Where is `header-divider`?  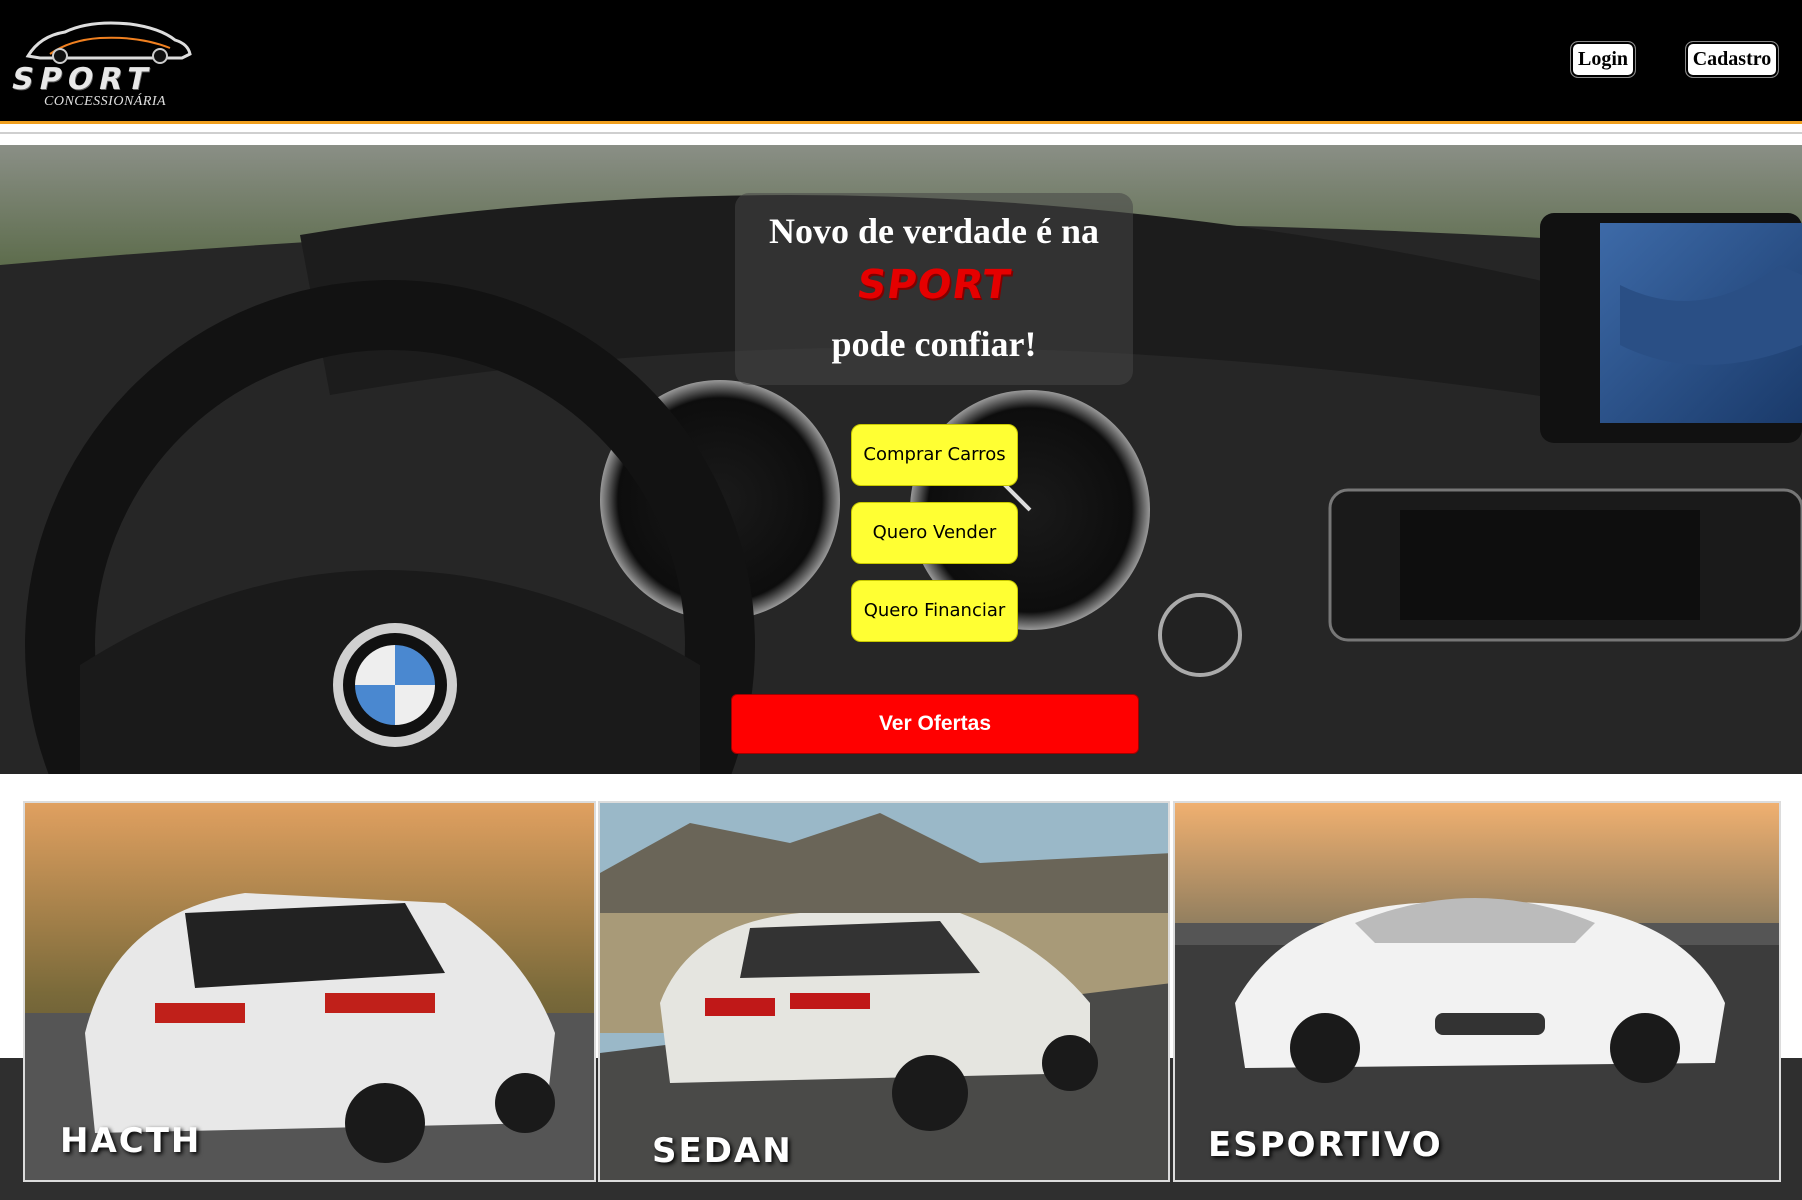 header-divider is located at coordinates (901, 134).